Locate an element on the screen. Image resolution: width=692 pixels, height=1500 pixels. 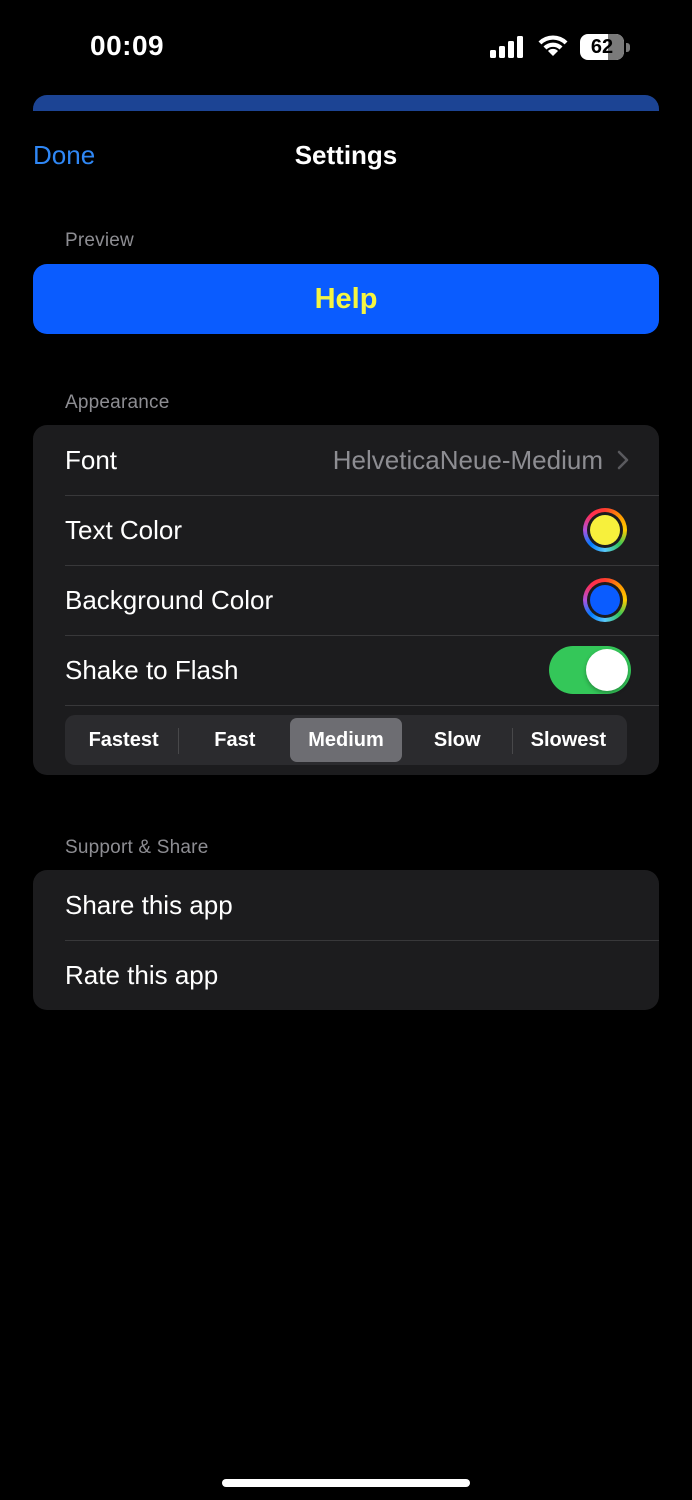
font-row: Font HelveticaNeue-Medium is located at coordinates (346, 460).